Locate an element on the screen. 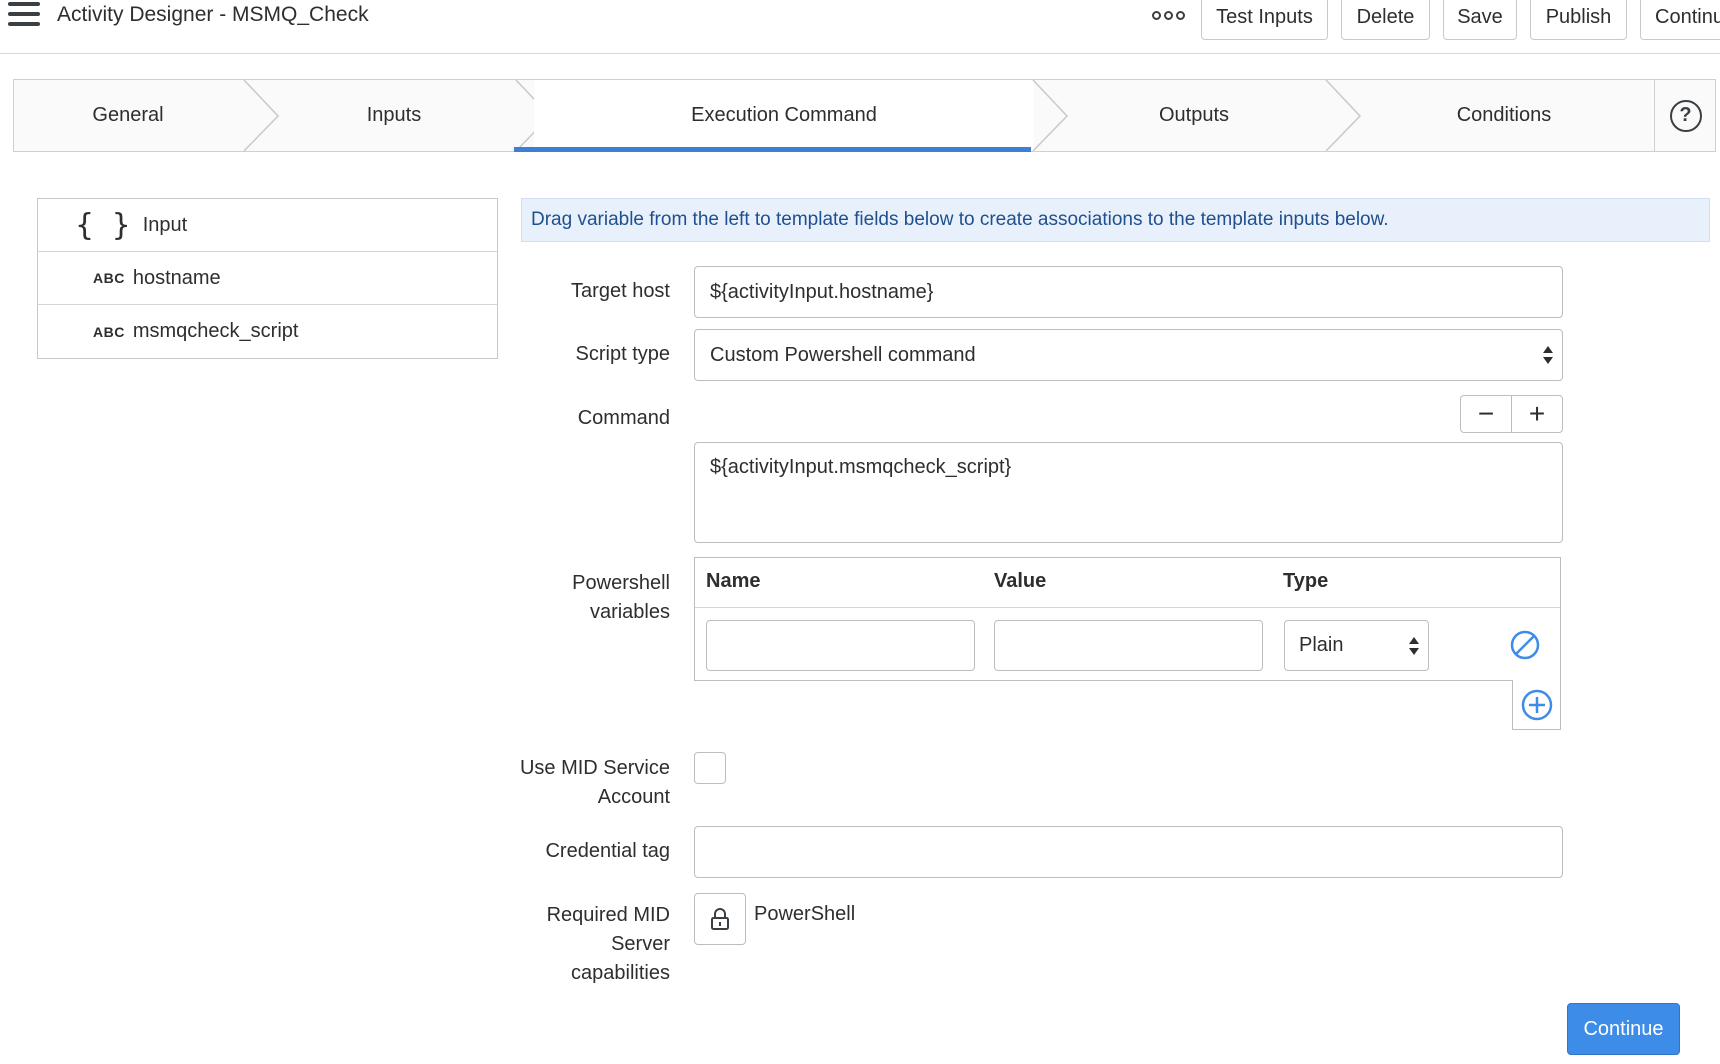 This screenshot has width=1720, height=1064. lock-icon is located at coordinates (720, 919).